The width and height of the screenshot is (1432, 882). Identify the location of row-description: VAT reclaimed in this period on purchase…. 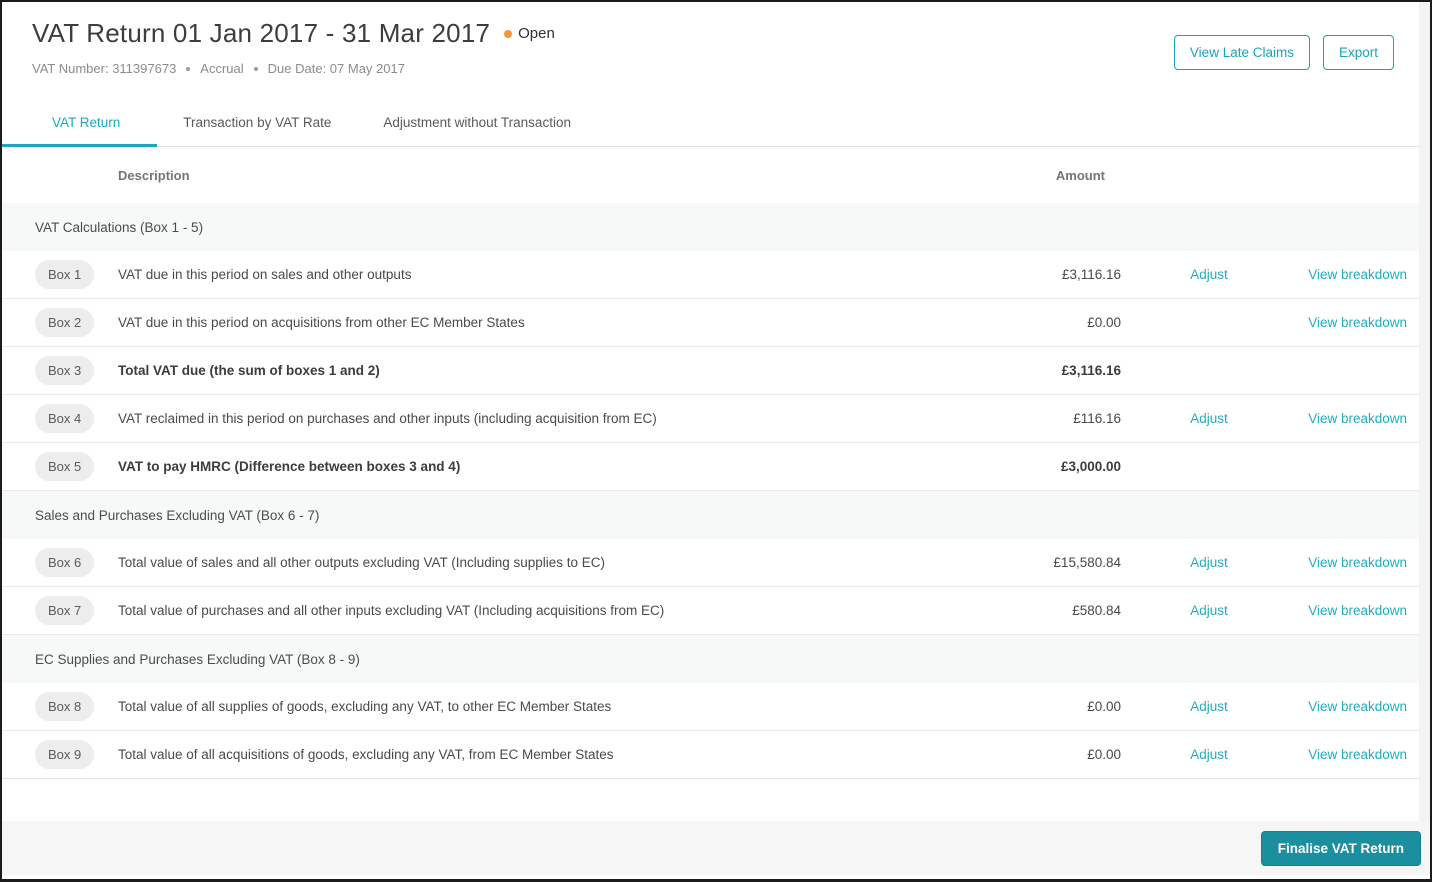
(387, 418).